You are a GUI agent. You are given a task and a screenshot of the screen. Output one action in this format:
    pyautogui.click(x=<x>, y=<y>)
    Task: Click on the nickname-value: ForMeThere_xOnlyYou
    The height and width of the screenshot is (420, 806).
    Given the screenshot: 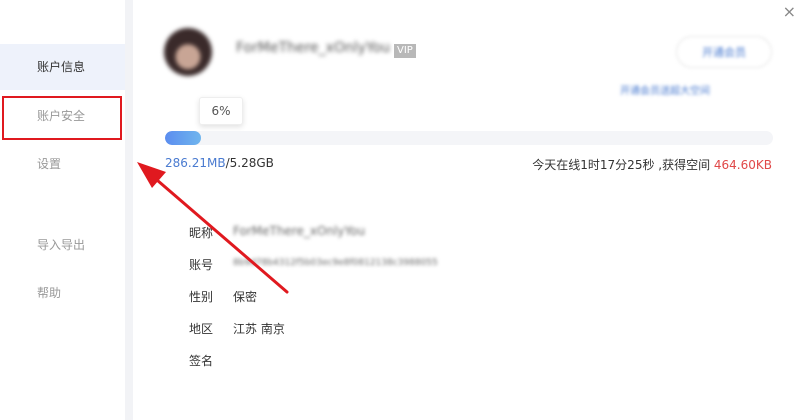 What is the action you would take?
    pyautogui.click(x=299, y=231)
    